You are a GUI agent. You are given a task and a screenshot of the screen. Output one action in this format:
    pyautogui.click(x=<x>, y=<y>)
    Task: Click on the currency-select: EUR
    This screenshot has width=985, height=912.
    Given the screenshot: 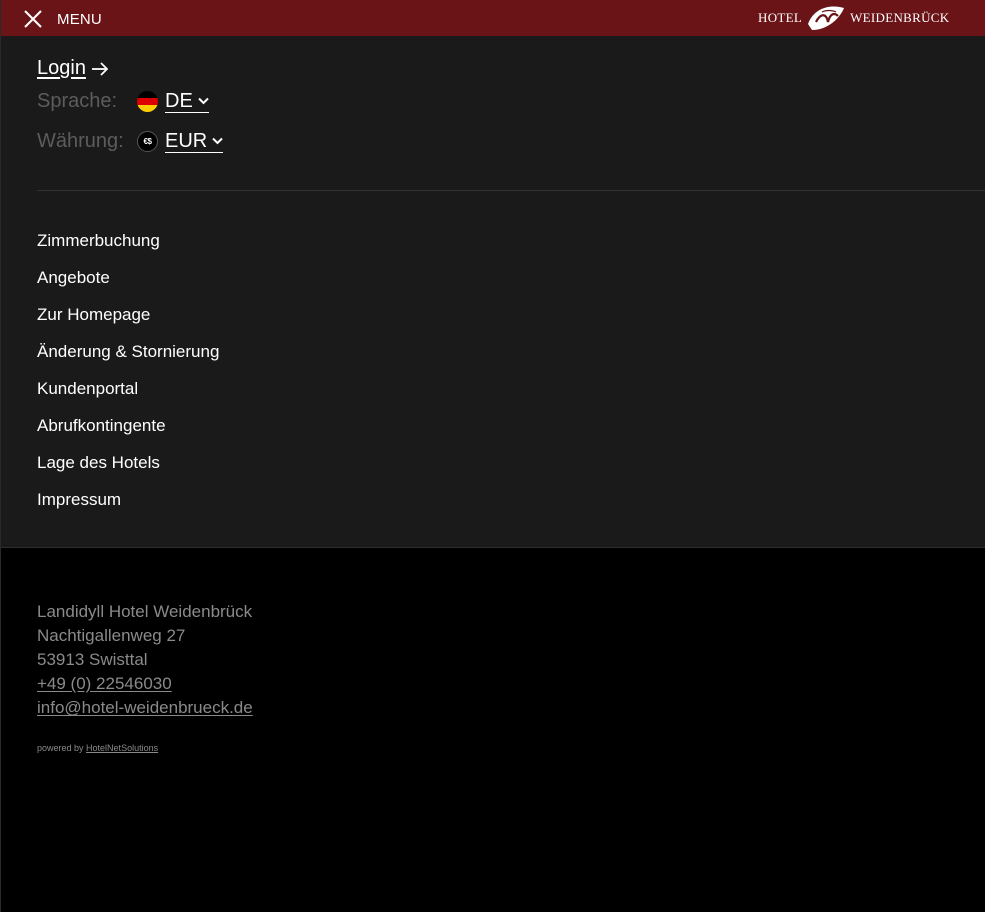 What is the action you would take?
    pyautogui.click(x=194, y=141)
    